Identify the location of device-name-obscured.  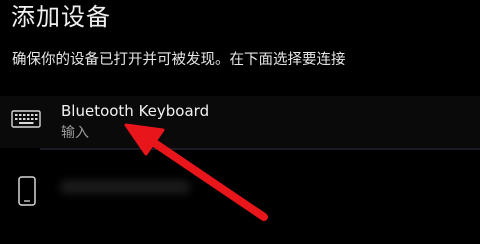
(125, 187).